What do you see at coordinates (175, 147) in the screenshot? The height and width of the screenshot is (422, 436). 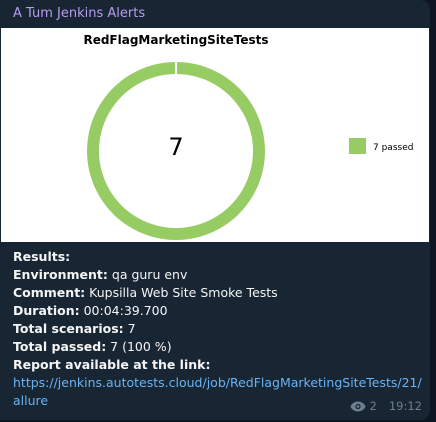 I see `chart-center-value: 7` at bounding box center [175, 147].